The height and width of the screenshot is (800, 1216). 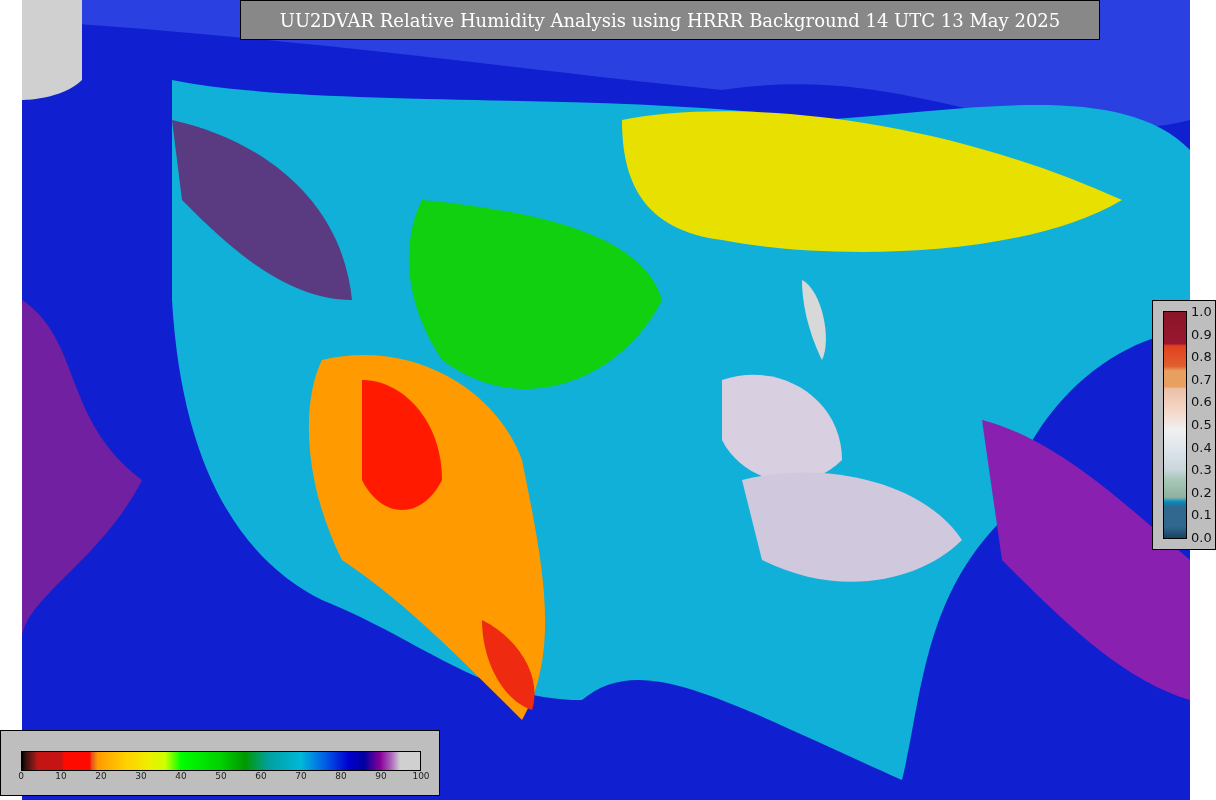 What do you see at coordinates (341, 776) in the screenshot?
I see `tick-label: 80` at bounding box center [341, 776].